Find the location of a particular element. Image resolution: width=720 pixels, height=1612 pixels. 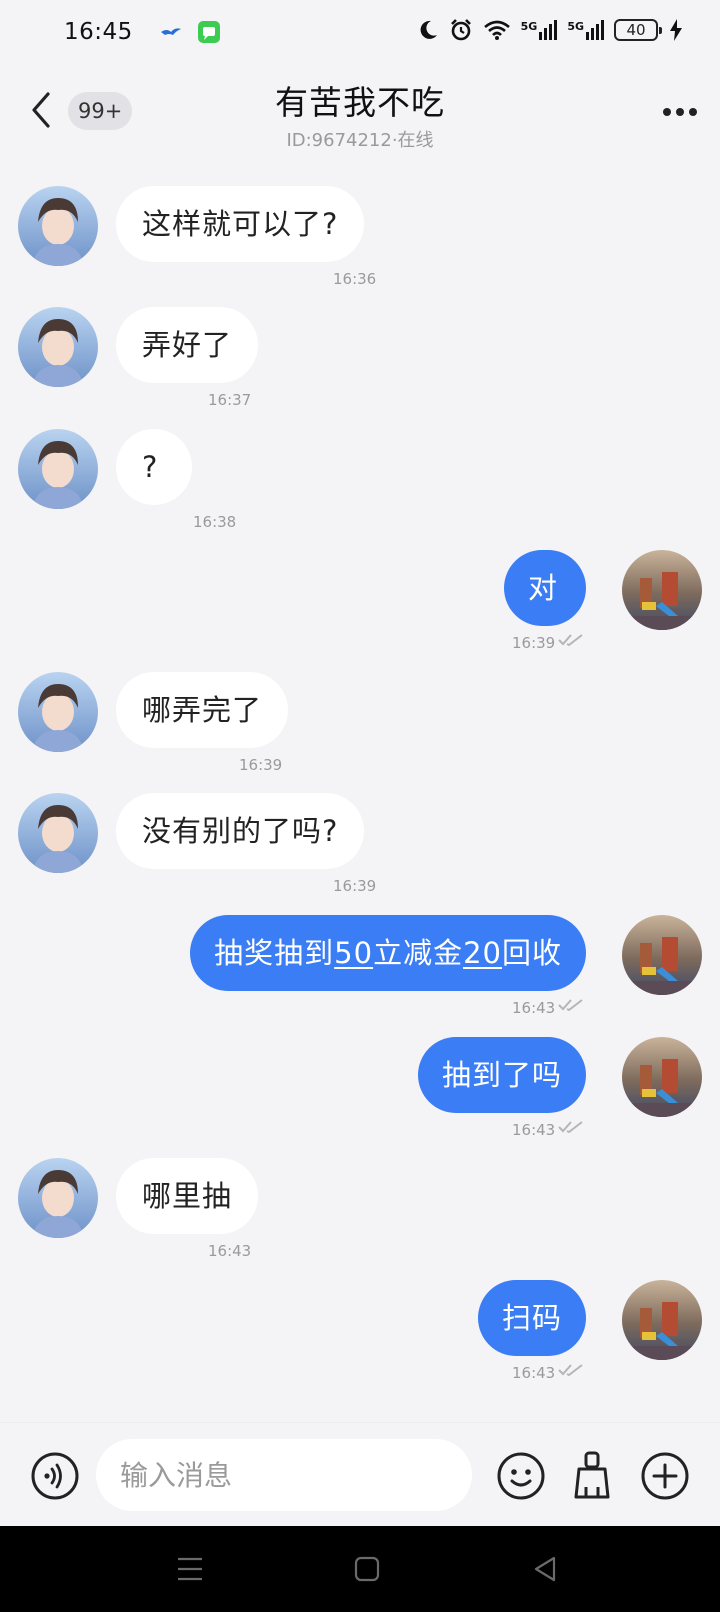

status-bar: 16:45 5G 5G 40 is located at coordinates (360, 32).